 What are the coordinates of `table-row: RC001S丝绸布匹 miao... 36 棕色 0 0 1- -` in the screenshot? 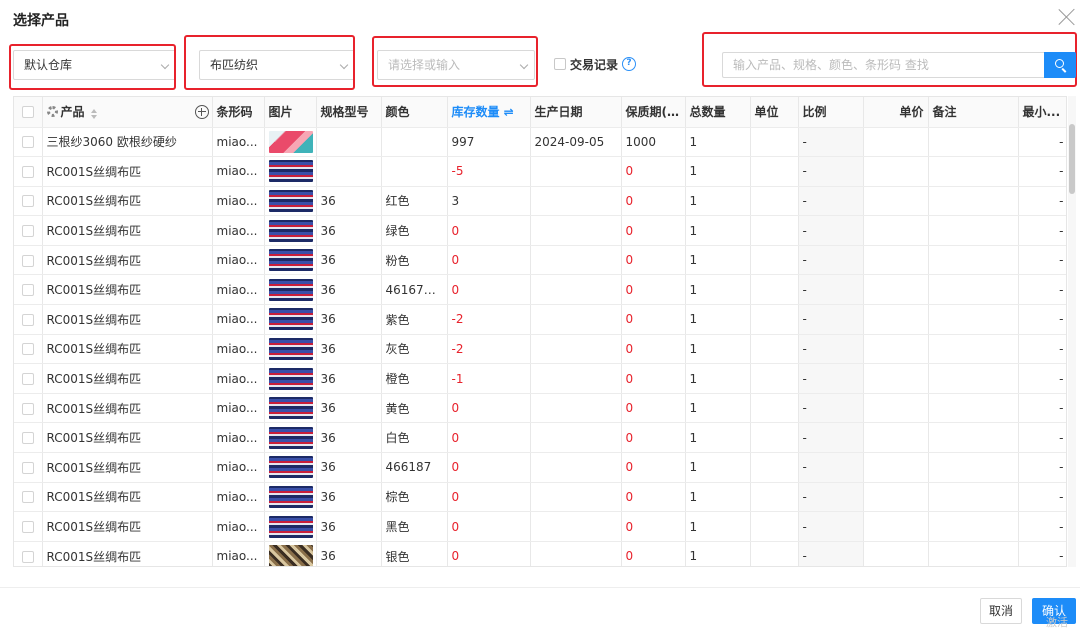 It's located at (540, 497).